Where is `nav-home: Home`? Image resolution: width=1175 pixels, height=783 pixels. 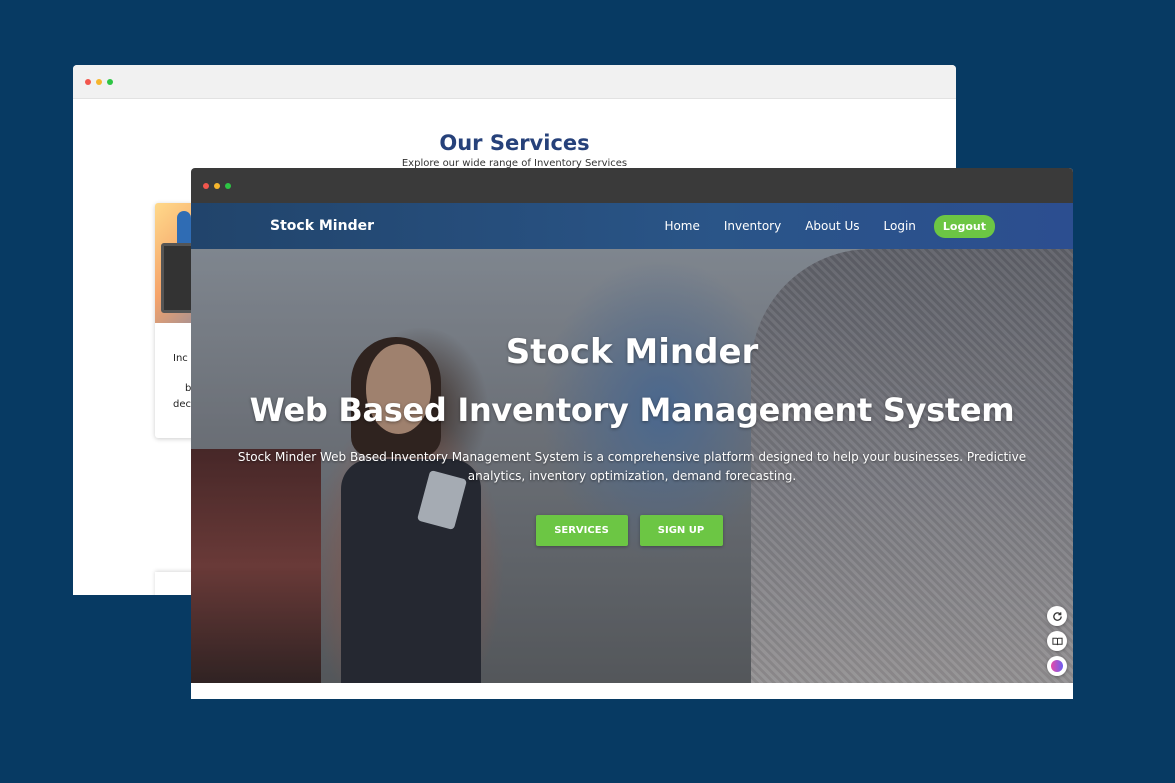 nav-home: Home is located at coordinates (681, 226).